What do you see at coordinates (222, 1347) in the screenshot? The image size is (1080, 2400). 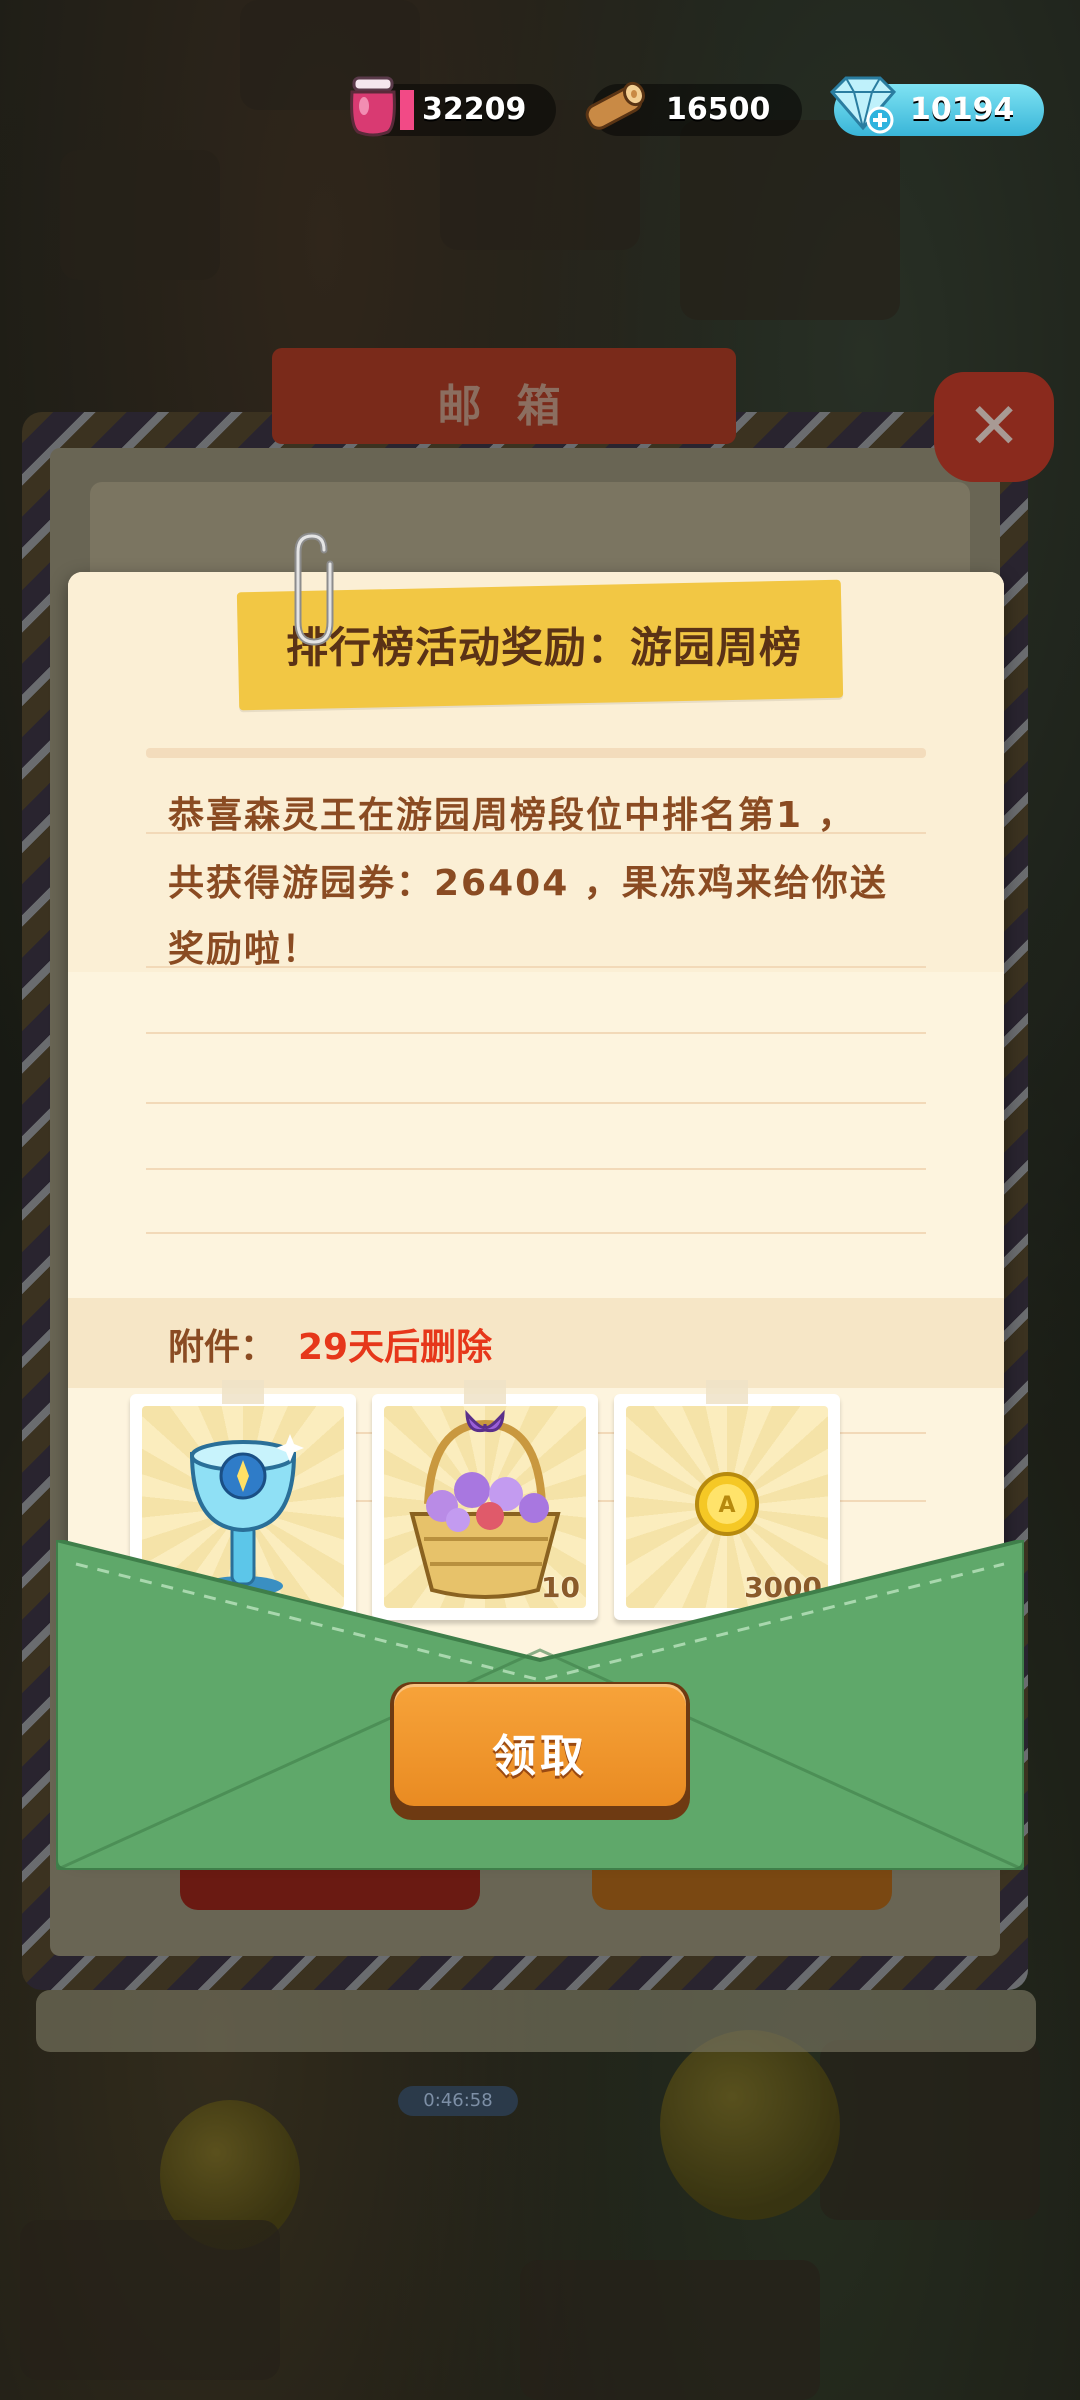 I see `attachment-label: 附件：` at bounding box center [222, 1347].